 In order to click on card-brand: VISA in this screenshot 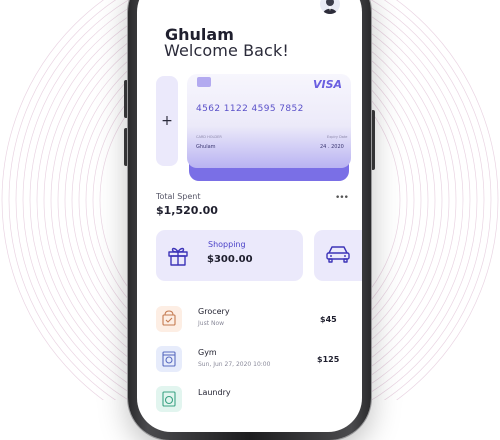, I will do `click(328, 84)`.